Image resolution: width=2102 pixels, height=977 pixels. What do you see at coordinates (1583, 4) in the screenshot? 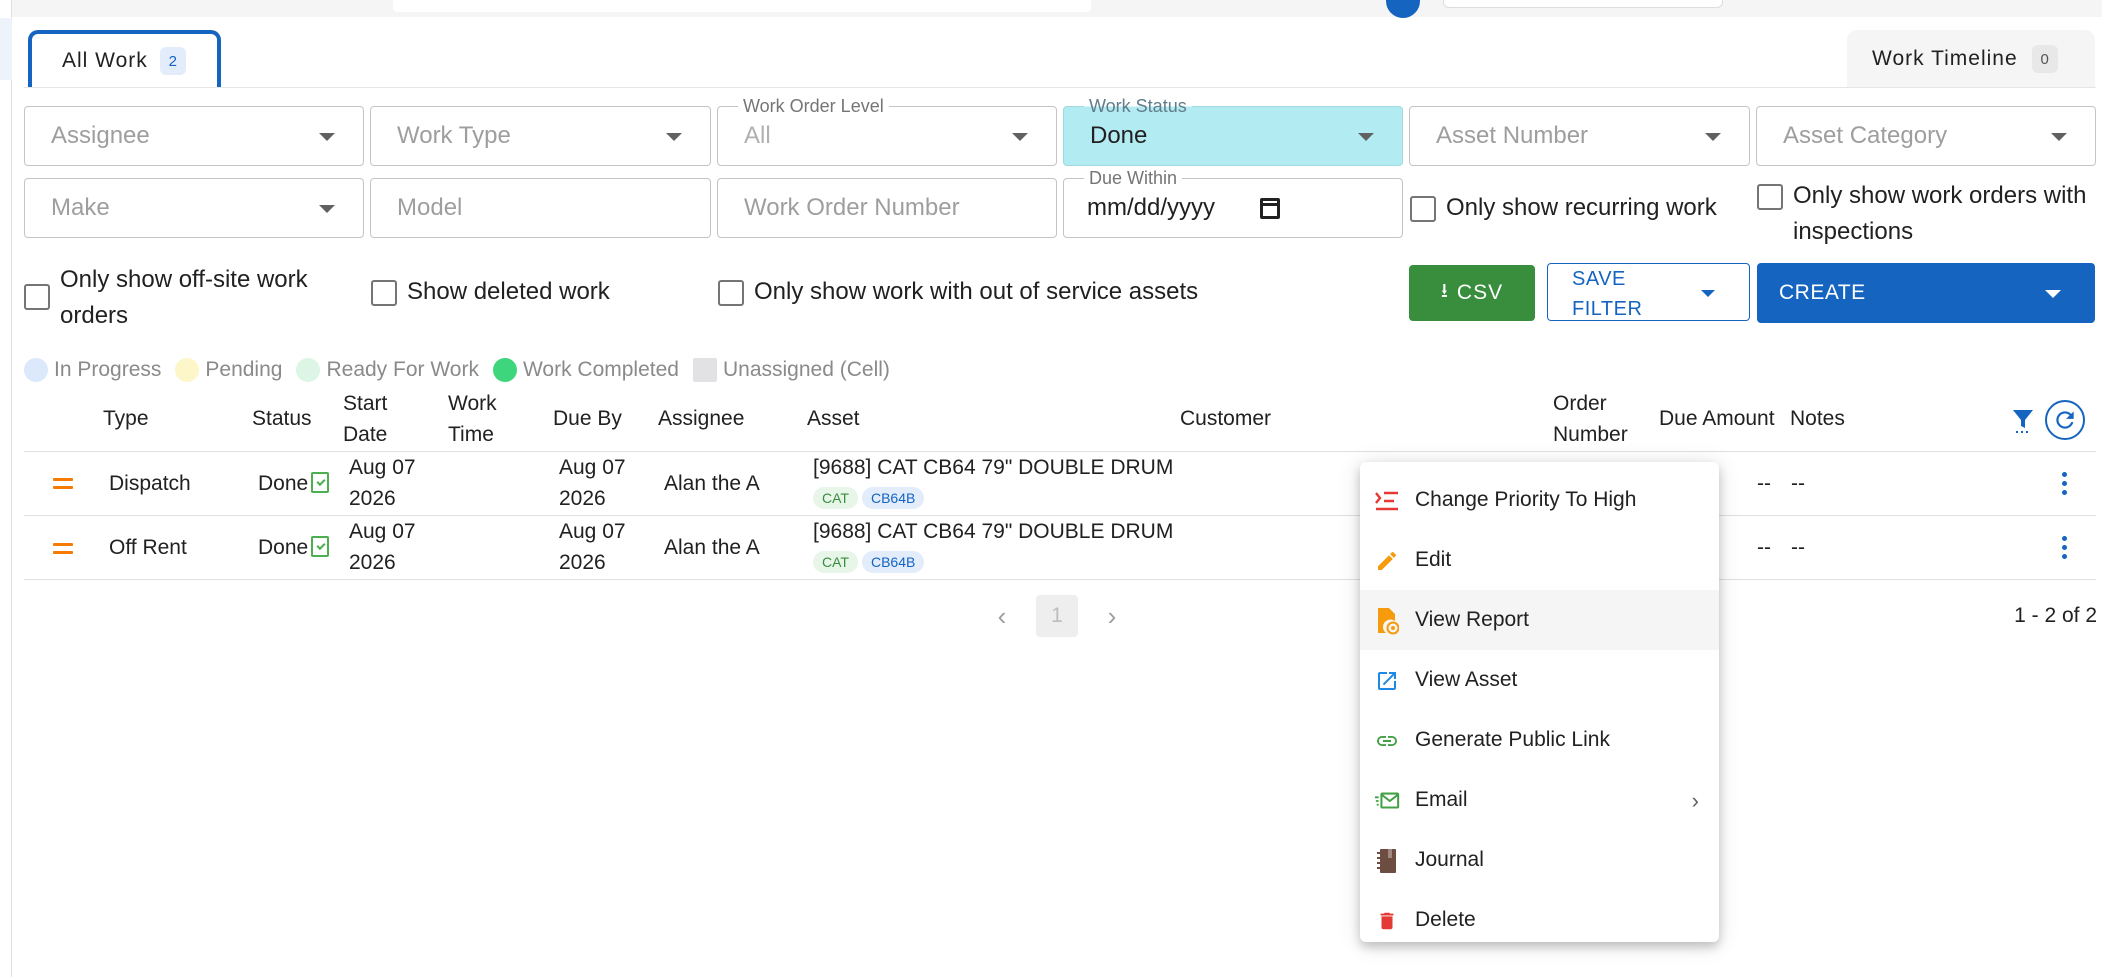
I see `top-bar-button` at bounding box center [1583, 4].